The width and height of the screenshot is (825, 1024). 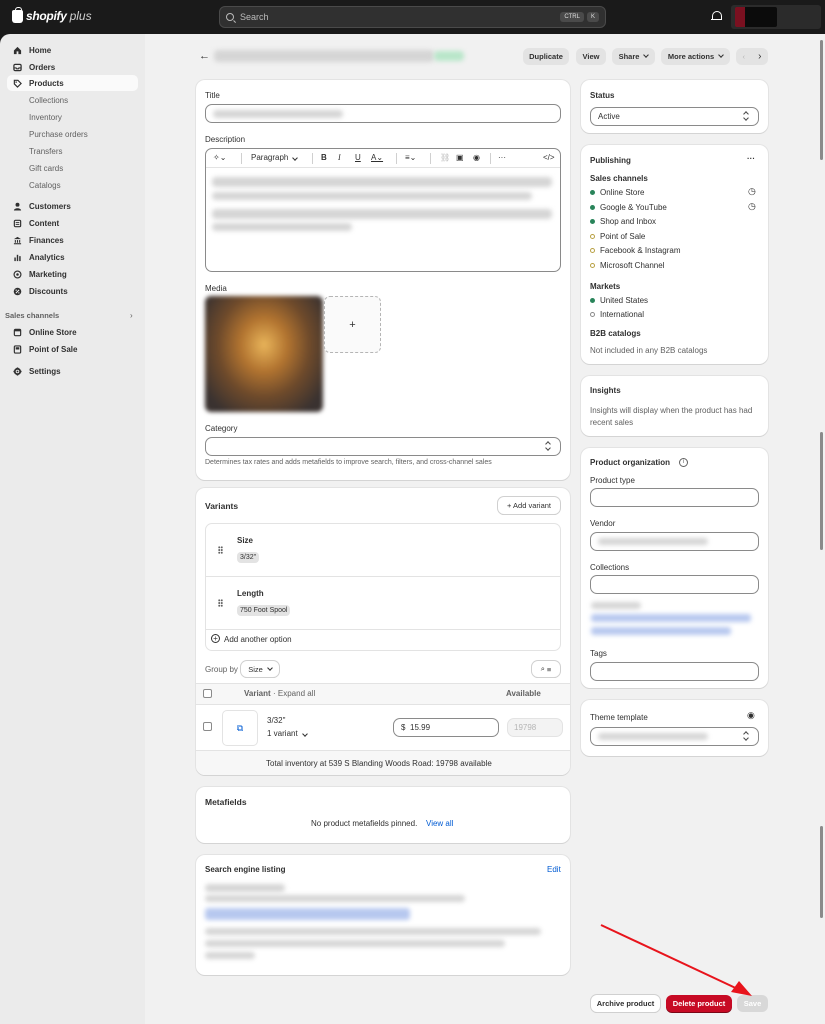 I want to click on save-button: Save, so click(x=752, y=1003).